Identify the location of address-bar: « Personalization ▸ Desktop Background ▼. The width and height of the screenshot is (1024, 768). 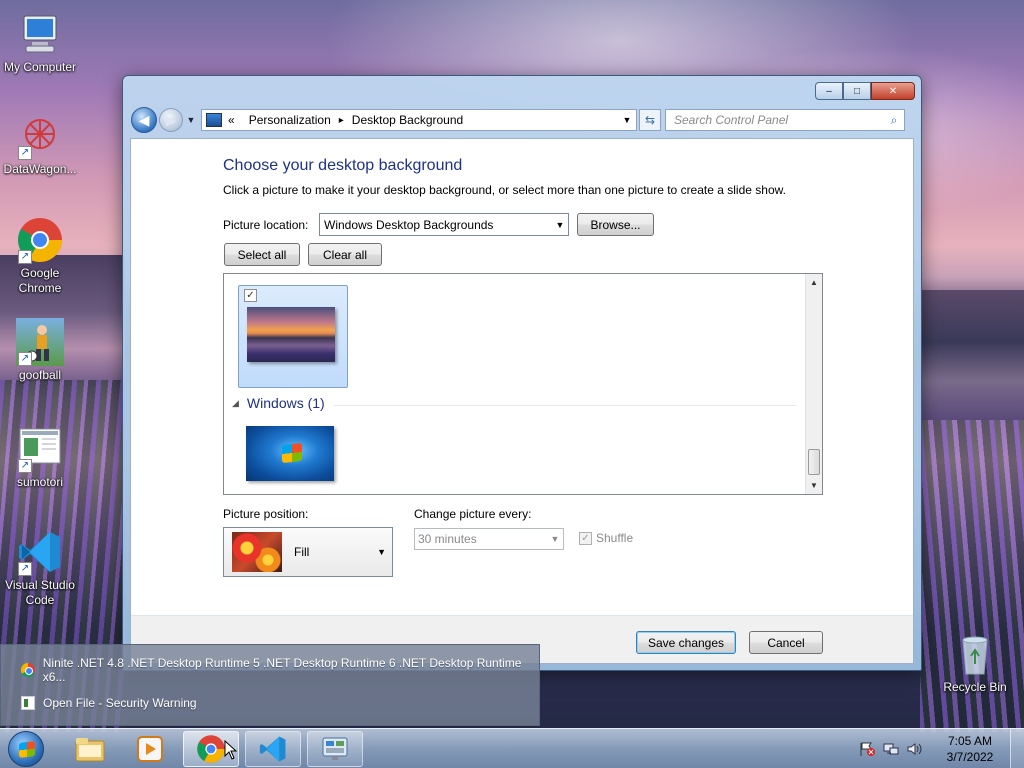
(419, 120).